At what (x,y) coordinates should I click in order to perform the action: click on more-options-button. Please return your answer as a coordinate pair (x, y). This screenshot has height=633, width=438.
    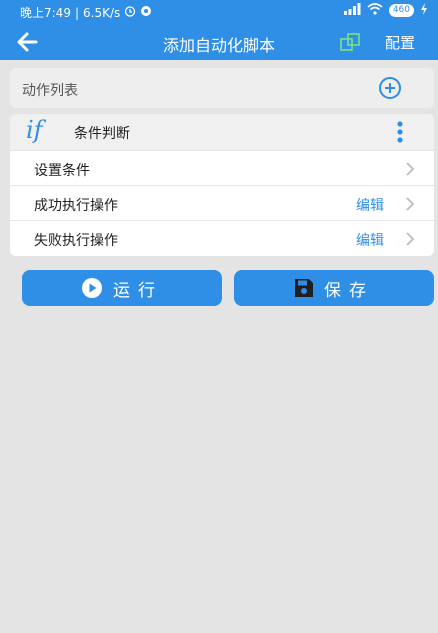
    Looking at the image, I should click on (400, 132).